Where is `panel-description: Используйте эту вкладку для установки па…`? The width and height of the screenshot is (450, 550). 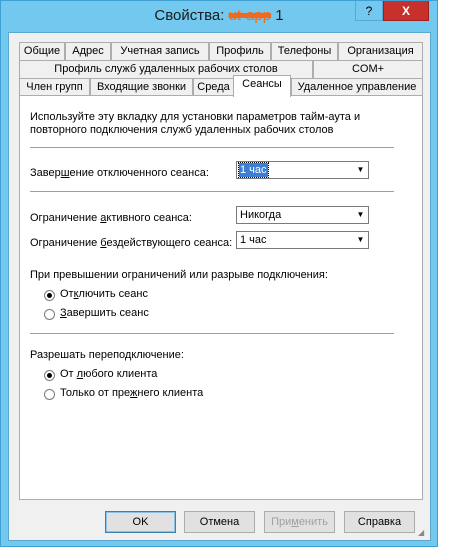
panel-description: Используйте эту вкладку для установки па… is located at coordinates (195, 123).